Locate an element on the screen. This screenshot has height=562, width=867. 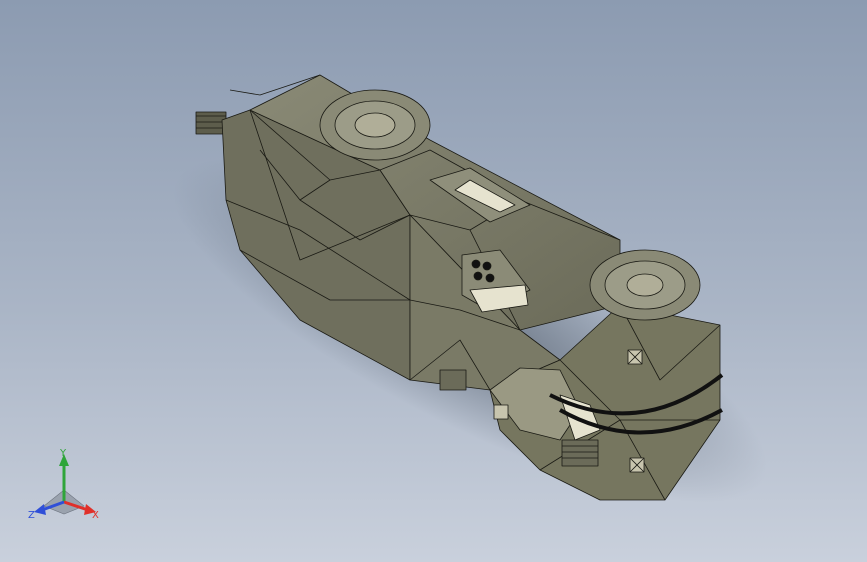
triad-z-arrow is located at coordinates (40, 509).